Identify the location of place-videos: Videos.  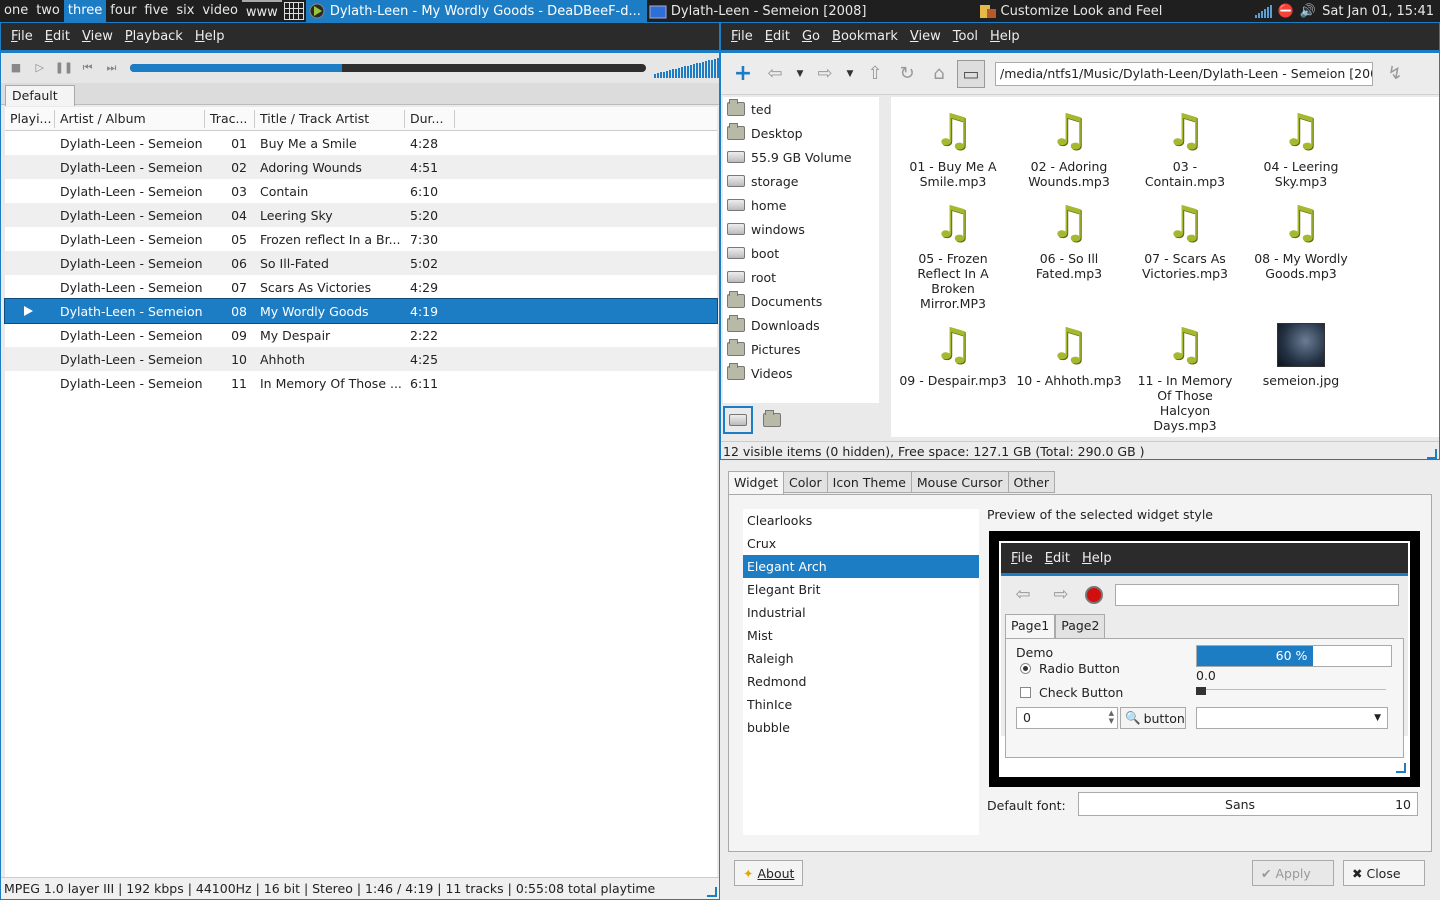
(801, 373).